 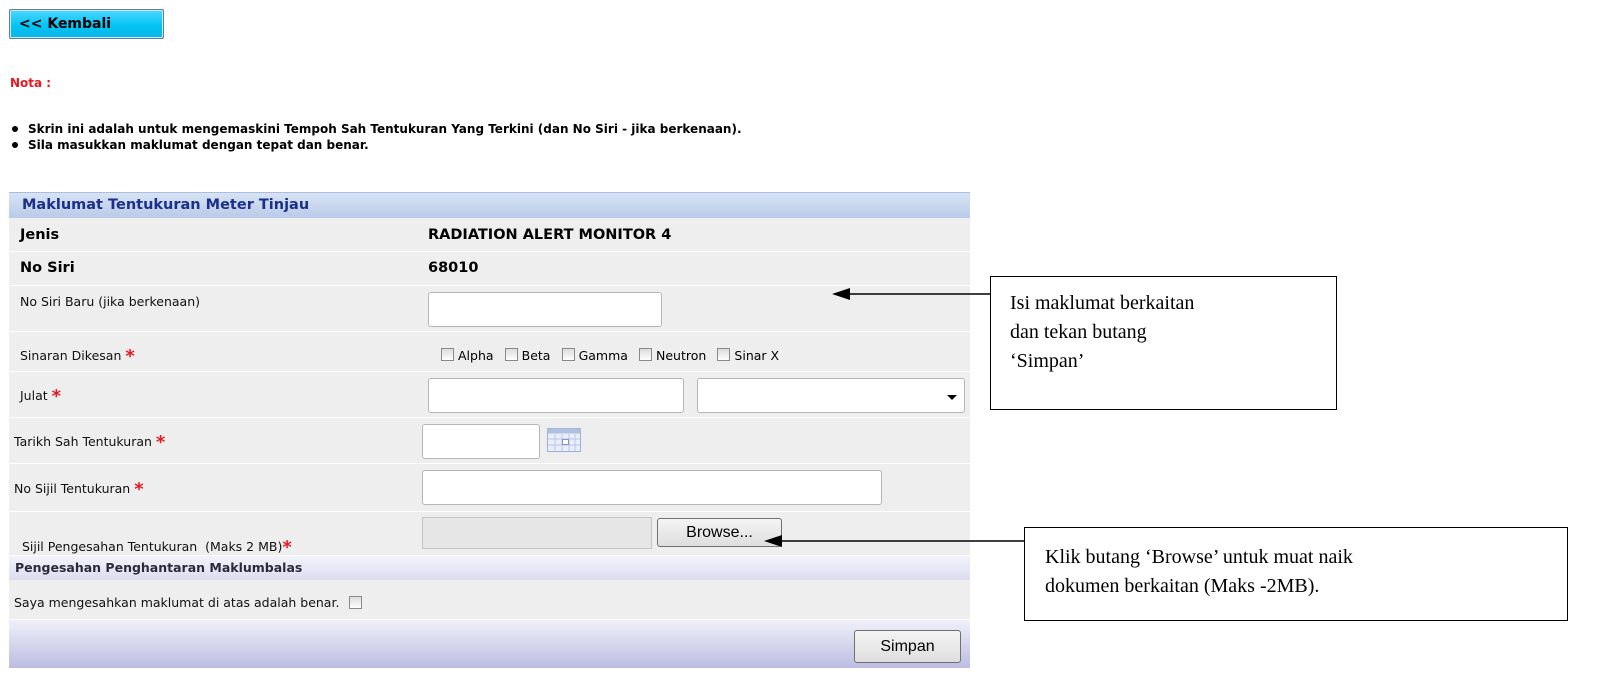 What do you see at coordinates (79, 489) in the screenshot?
I see `no-sijil-label: No Sijil Tentukuran *` at bounding box center [79, 489].